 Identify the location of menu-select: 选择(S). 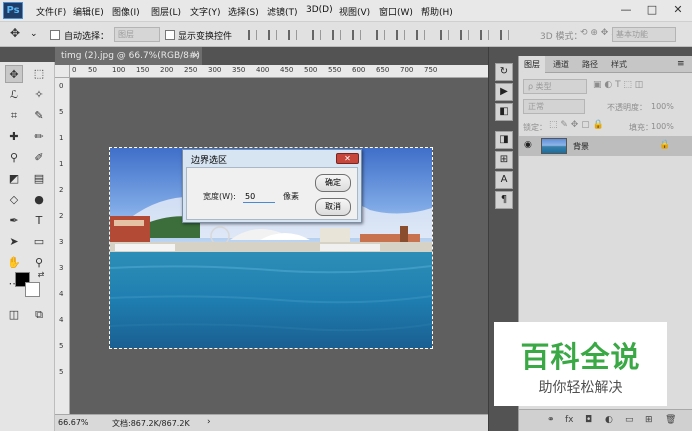
(243, 11).